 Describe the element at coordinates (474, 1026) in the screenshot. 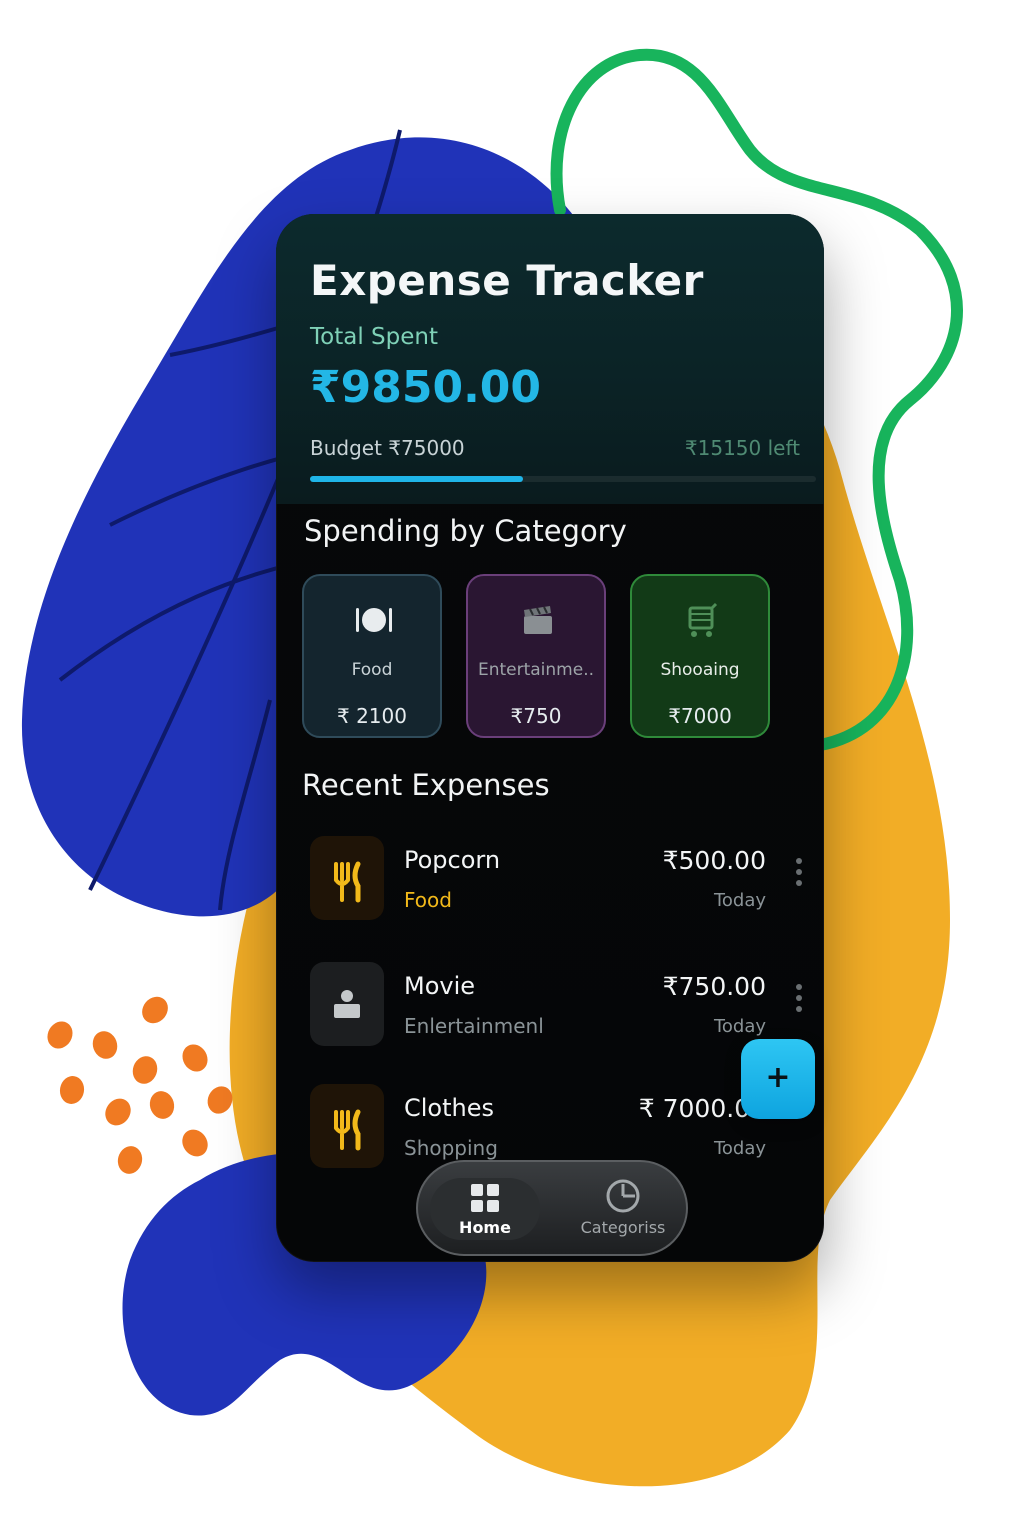

I see `expense-category: Enlertainmenl` at that location.